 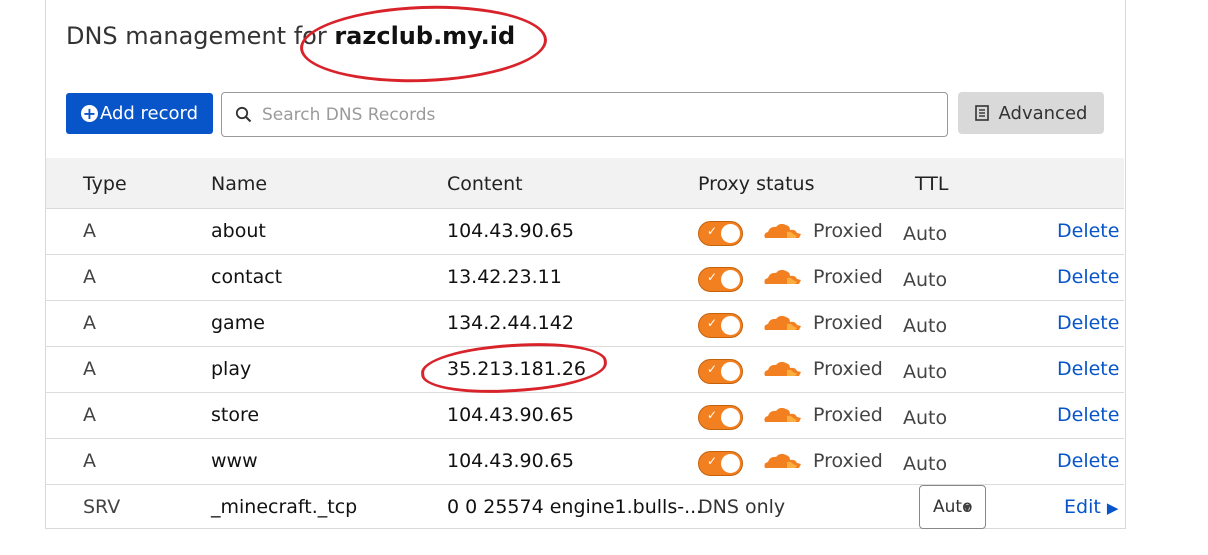 I want to click on add-record-label: Add record, so click(x=149, y=113).